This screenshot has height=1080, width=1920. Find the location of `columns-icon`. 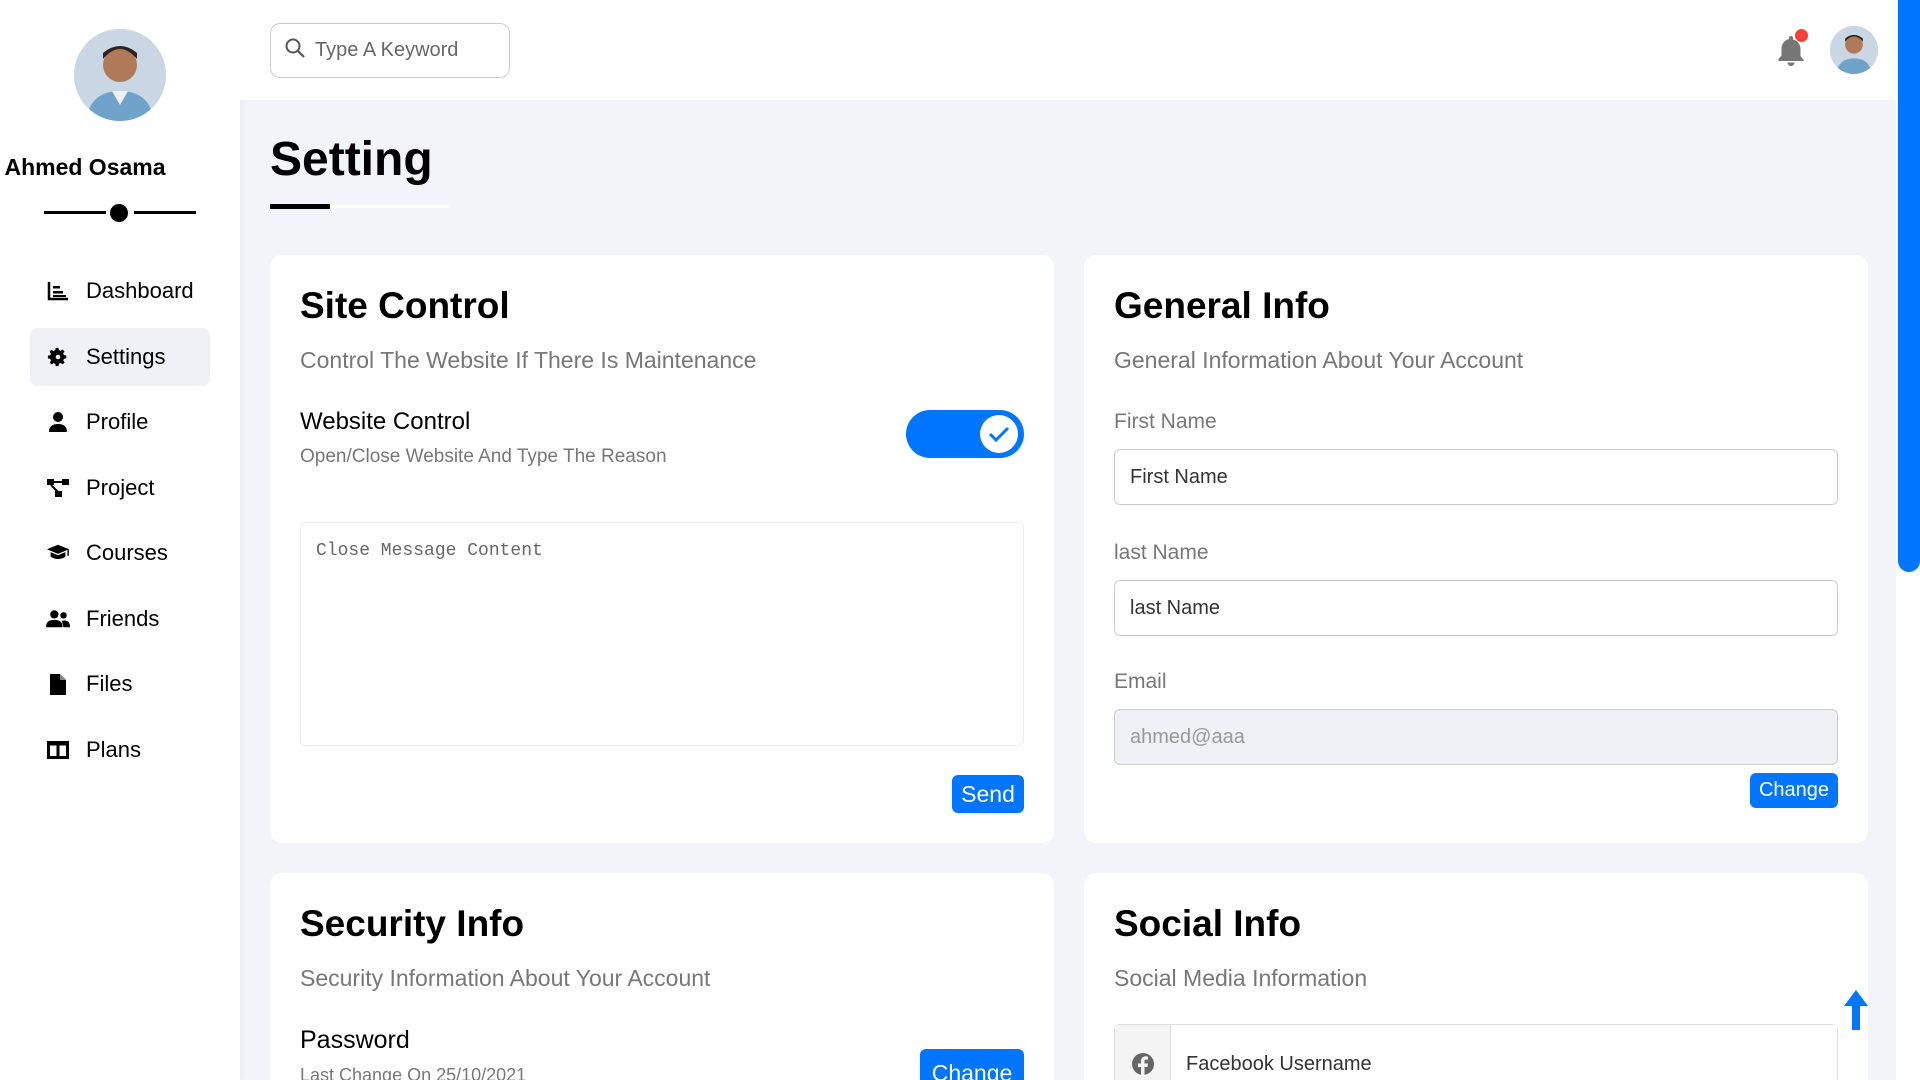

columns-icon is located at coordinates (58, 750).